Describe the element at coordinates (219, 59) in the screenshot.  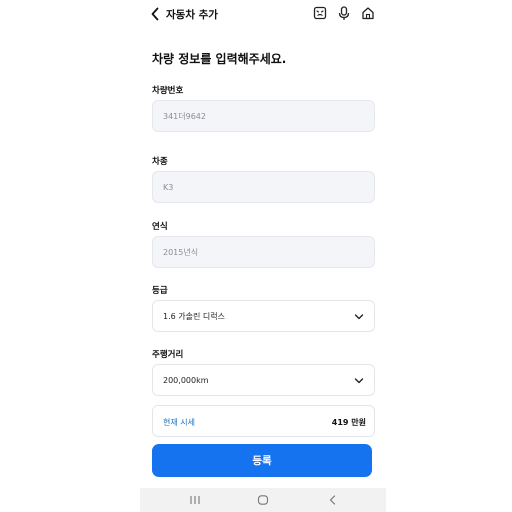
I see `form-heading: 차량 정보를 입력해주세요.` at that location.